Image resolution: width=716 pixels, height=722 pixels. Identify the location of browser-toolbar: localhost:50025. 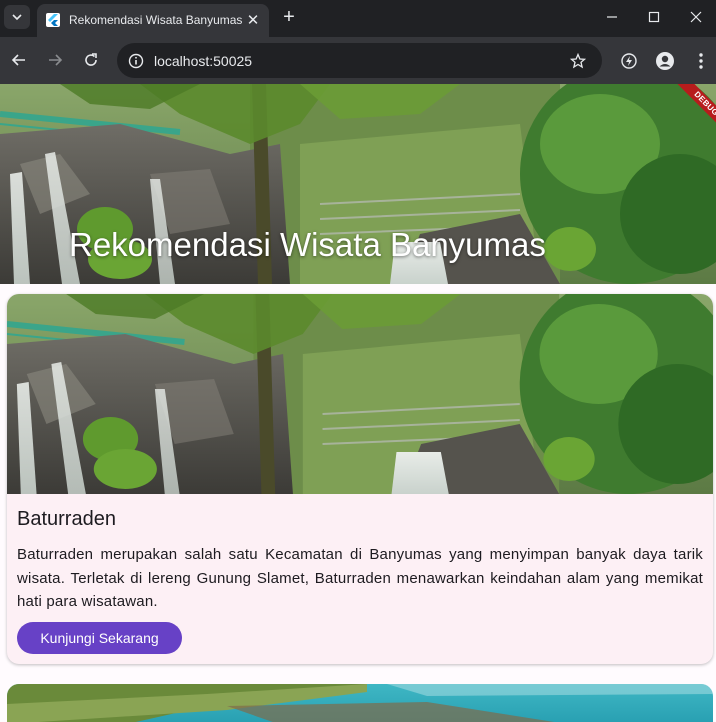
(358, 60).